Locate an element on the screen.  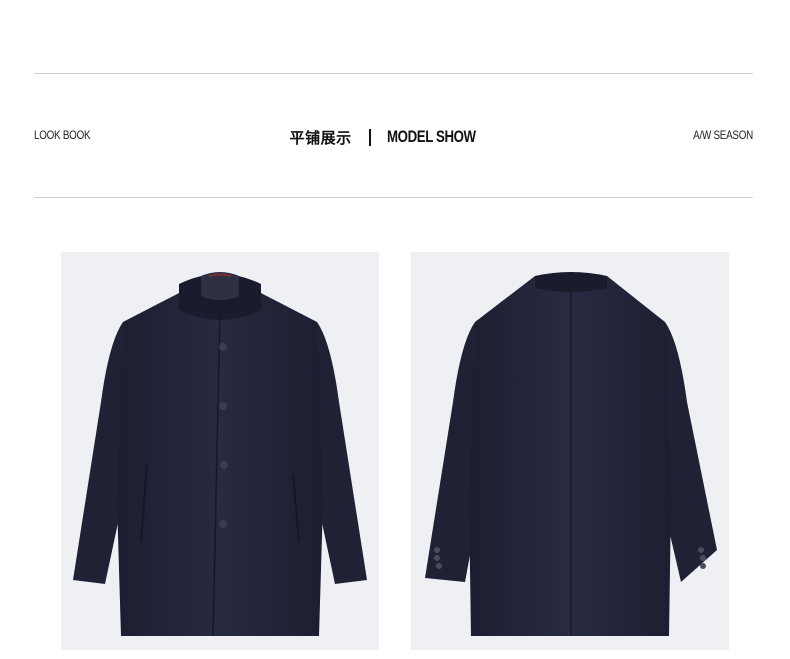
title-english: MODEL SHOW is located at coordinates (431, 136).